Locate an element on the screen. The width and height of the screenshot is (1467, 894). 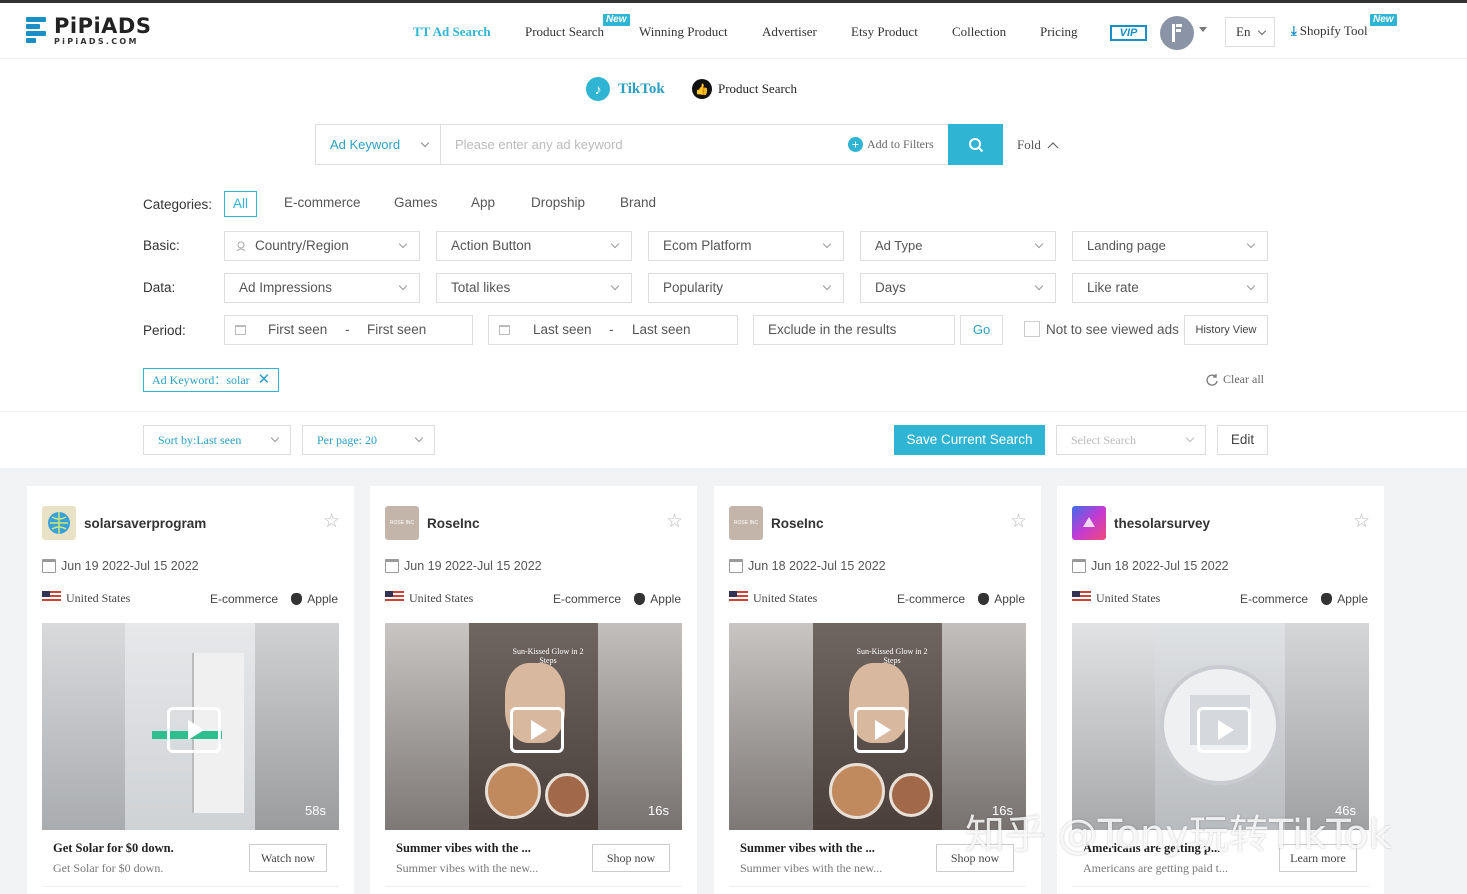
language-select: En is located at coordinates (1250, 32).